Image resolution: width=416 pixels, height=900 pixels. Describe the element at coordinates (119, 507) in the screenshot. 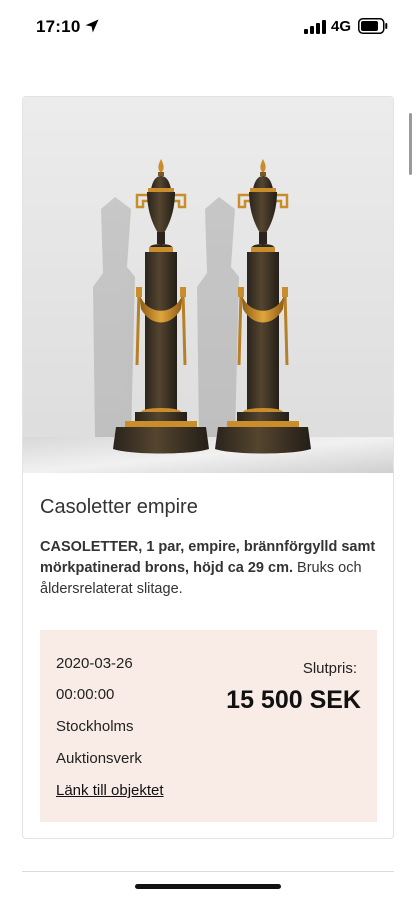

I see `item-title: Casoletter empire` at that location.